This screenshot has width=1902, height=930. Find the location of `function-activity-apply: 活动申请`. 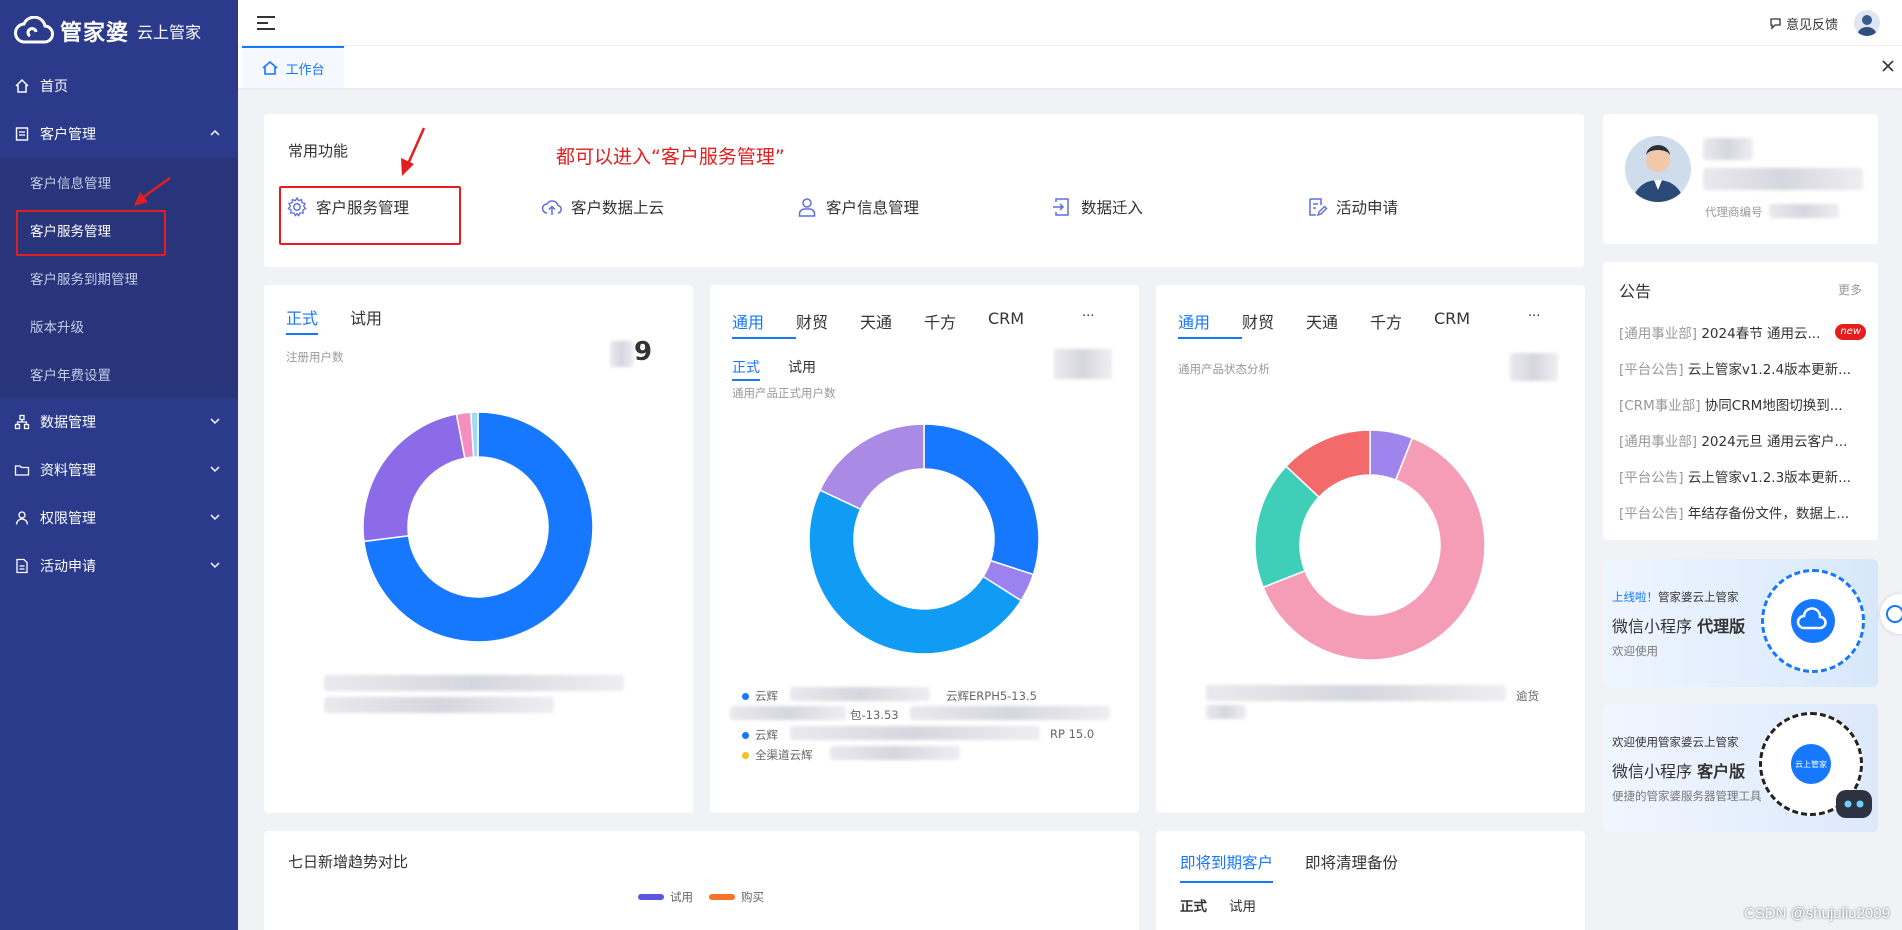

function-activity-apply: 活动申请 is located at coordinates (1433, 207).